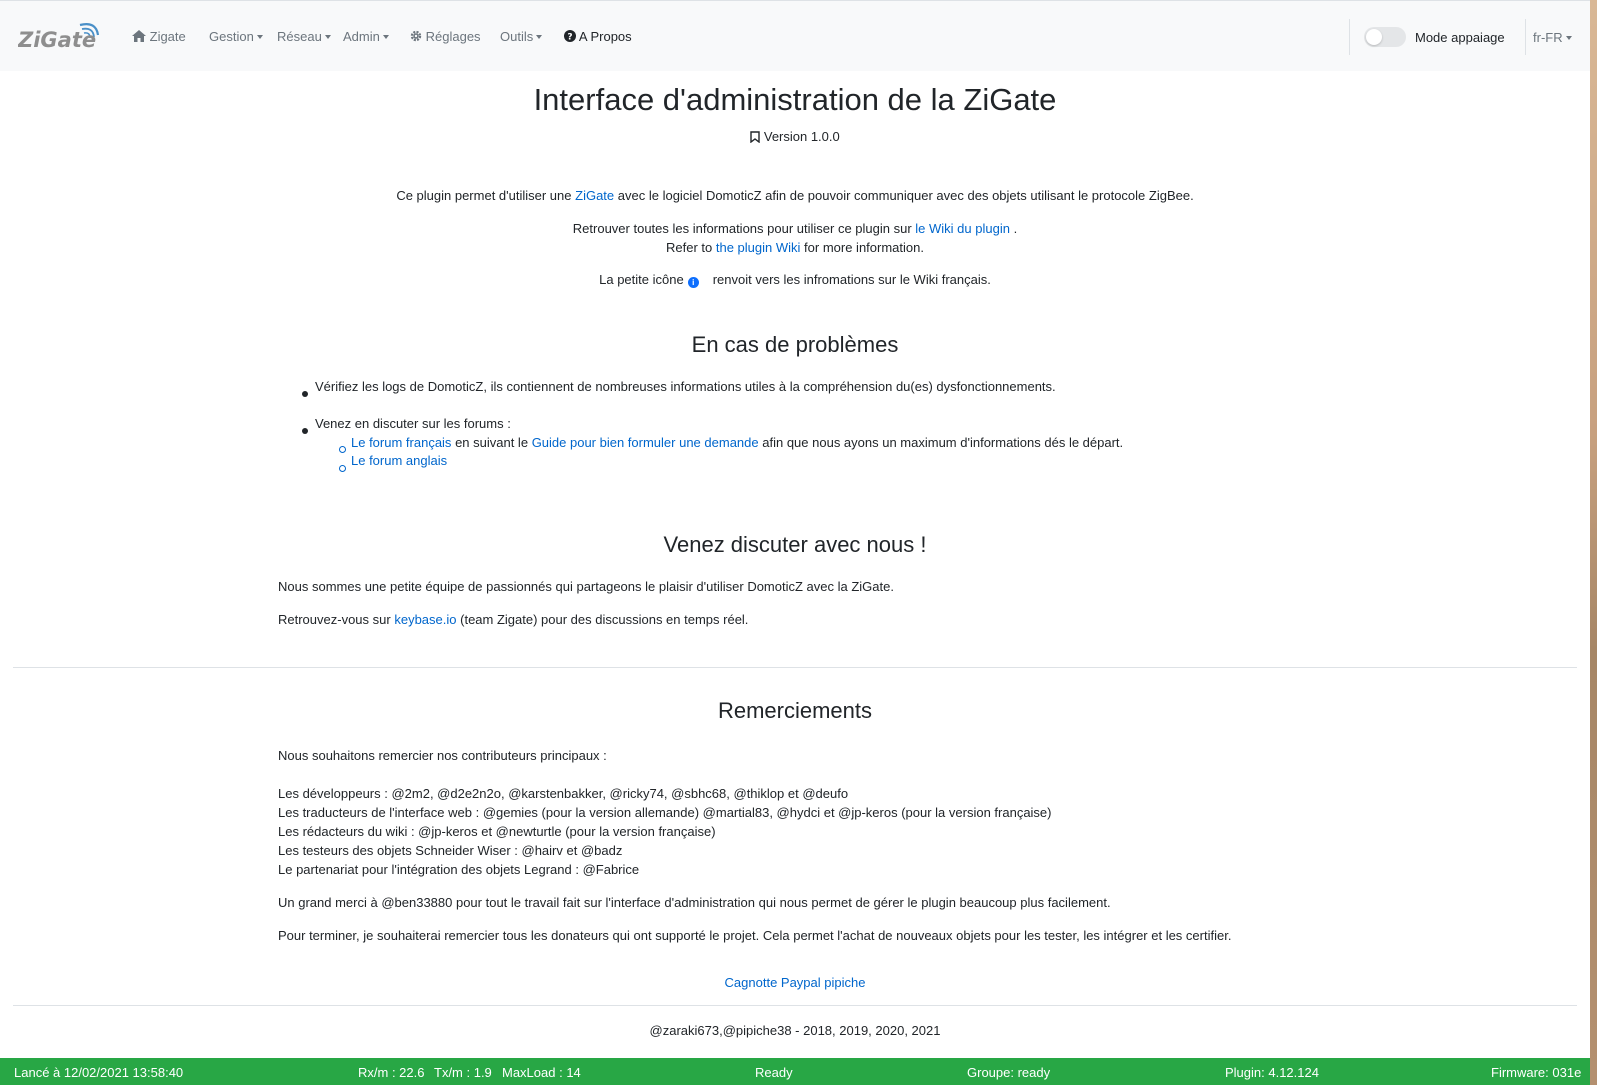  What do you see at coordinates (334, 619) in the screenshot?
I see `discuss-text: Retrouvez-vous sur` at bounding box center [334, 619].